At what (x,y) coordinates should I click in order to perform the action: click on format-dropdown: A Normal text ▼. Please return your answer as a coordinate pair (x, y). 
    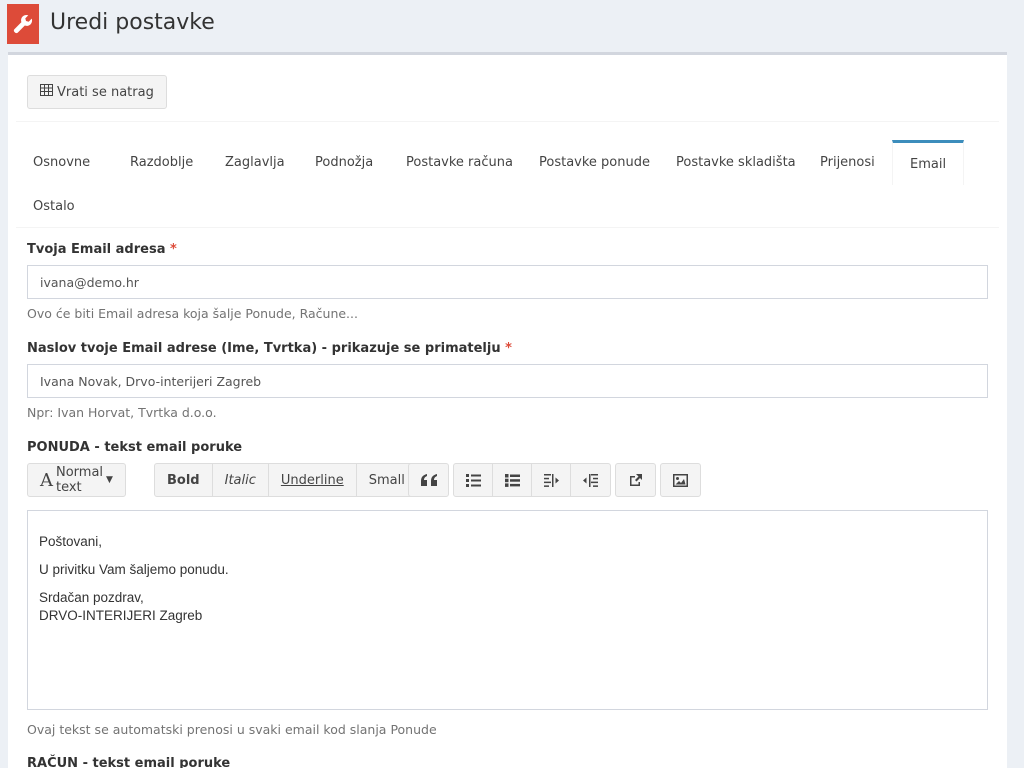
    Looking at the image, I should click on (76, 480).